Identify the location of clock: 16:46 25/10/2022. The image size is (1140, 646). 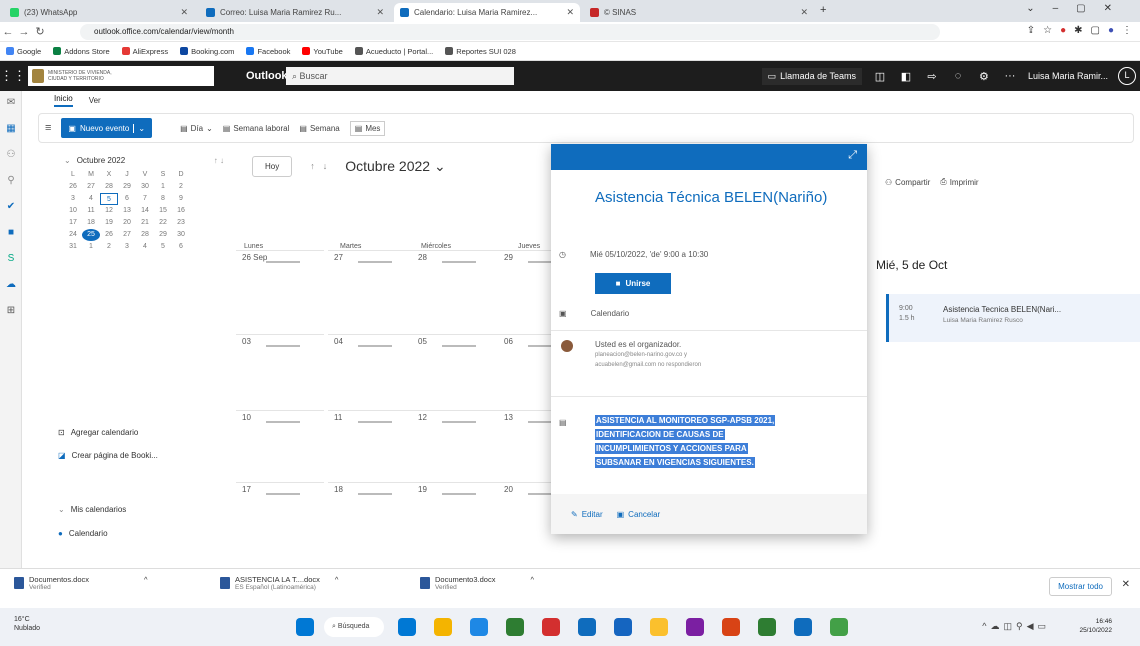
(1095, 626).